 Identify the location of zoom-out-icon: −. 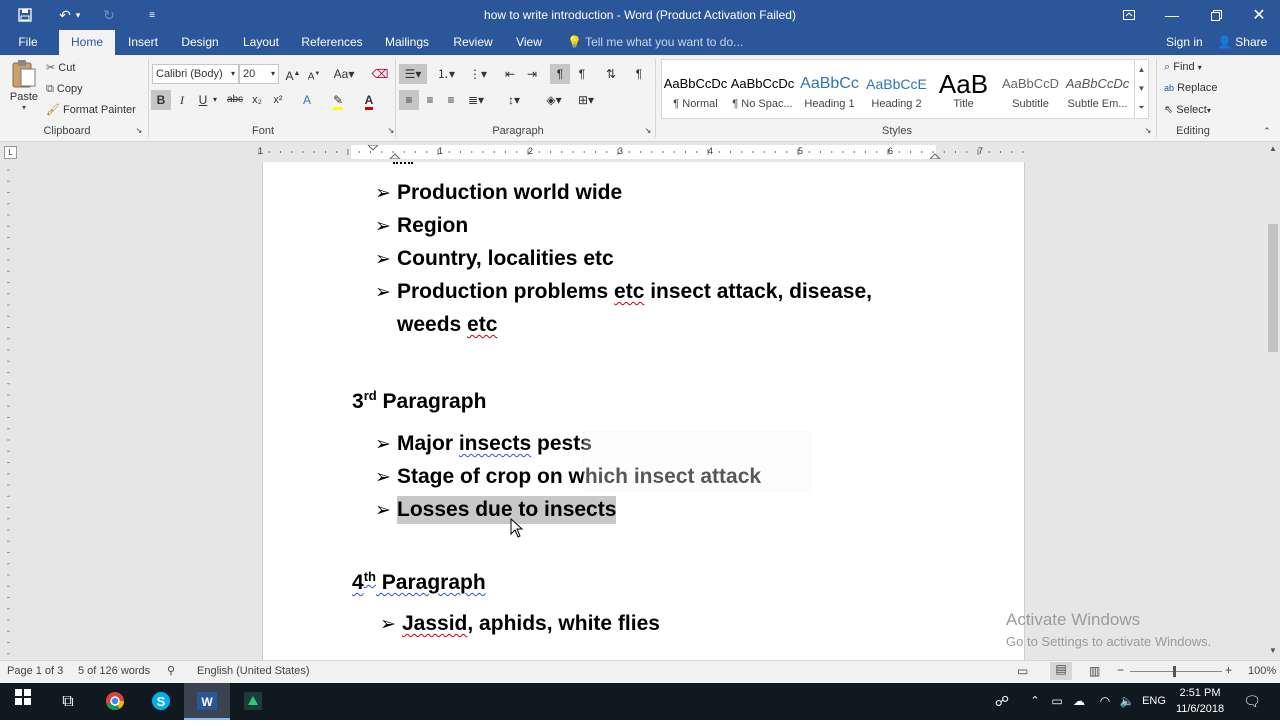
(1120, 670).